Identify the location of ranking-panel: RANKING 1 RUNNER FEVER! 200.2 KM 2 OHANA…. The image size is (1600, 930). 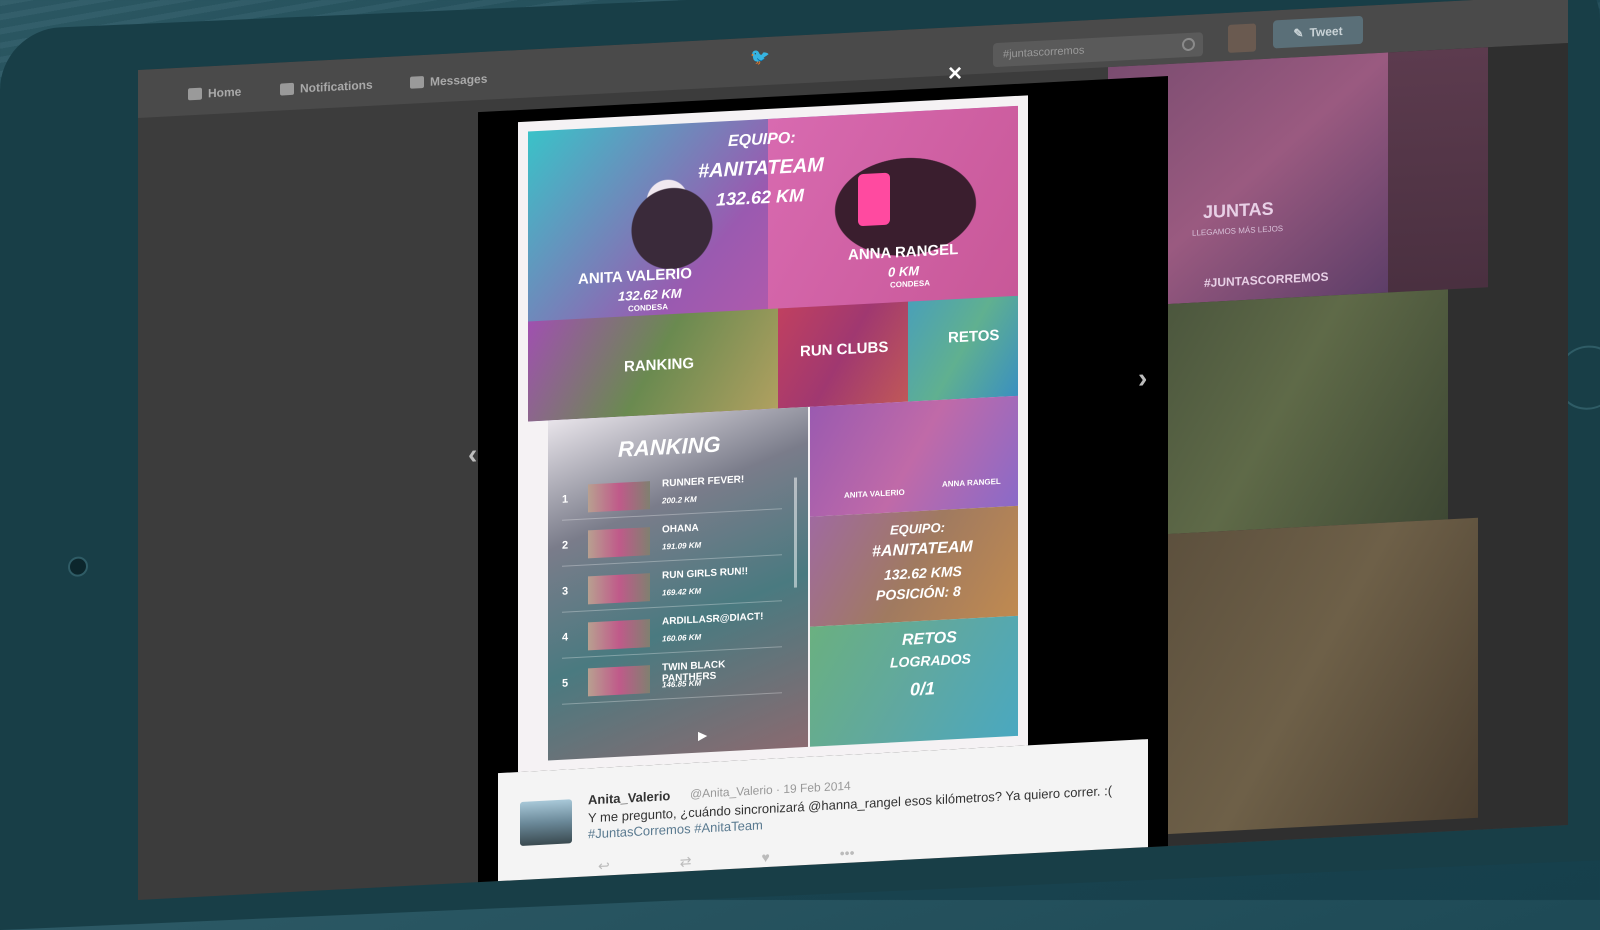
(678, 583).